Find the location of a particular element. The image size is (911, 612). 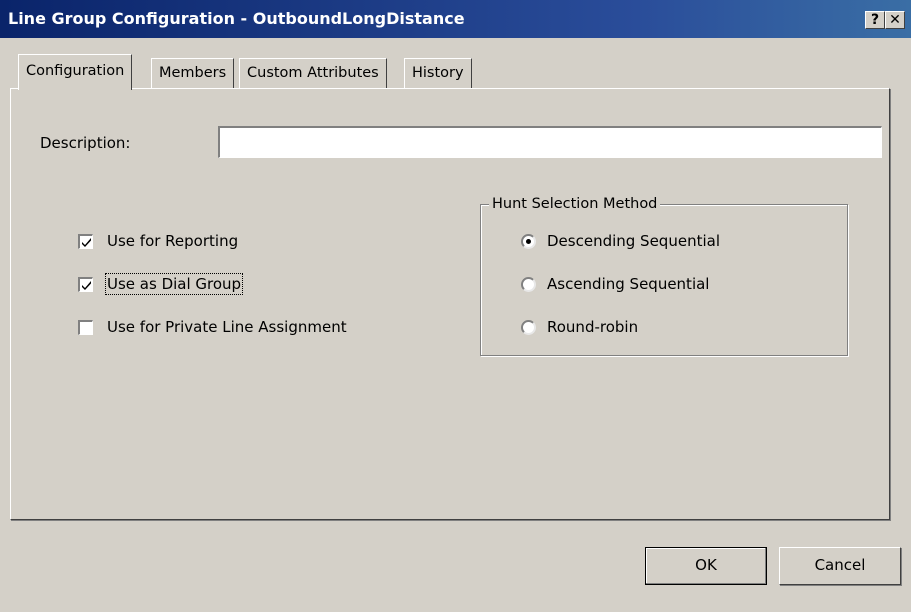

use-for-private-line-assignment-label: Use for Private Line Assignment is located at coordinates (227, 327).